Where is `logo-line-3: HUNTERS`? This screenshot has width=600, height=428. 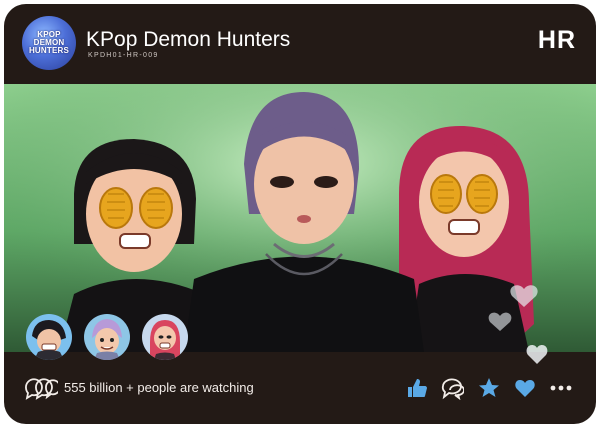
logo-line-3: HUNTERS is located at coordinates (49, 50).